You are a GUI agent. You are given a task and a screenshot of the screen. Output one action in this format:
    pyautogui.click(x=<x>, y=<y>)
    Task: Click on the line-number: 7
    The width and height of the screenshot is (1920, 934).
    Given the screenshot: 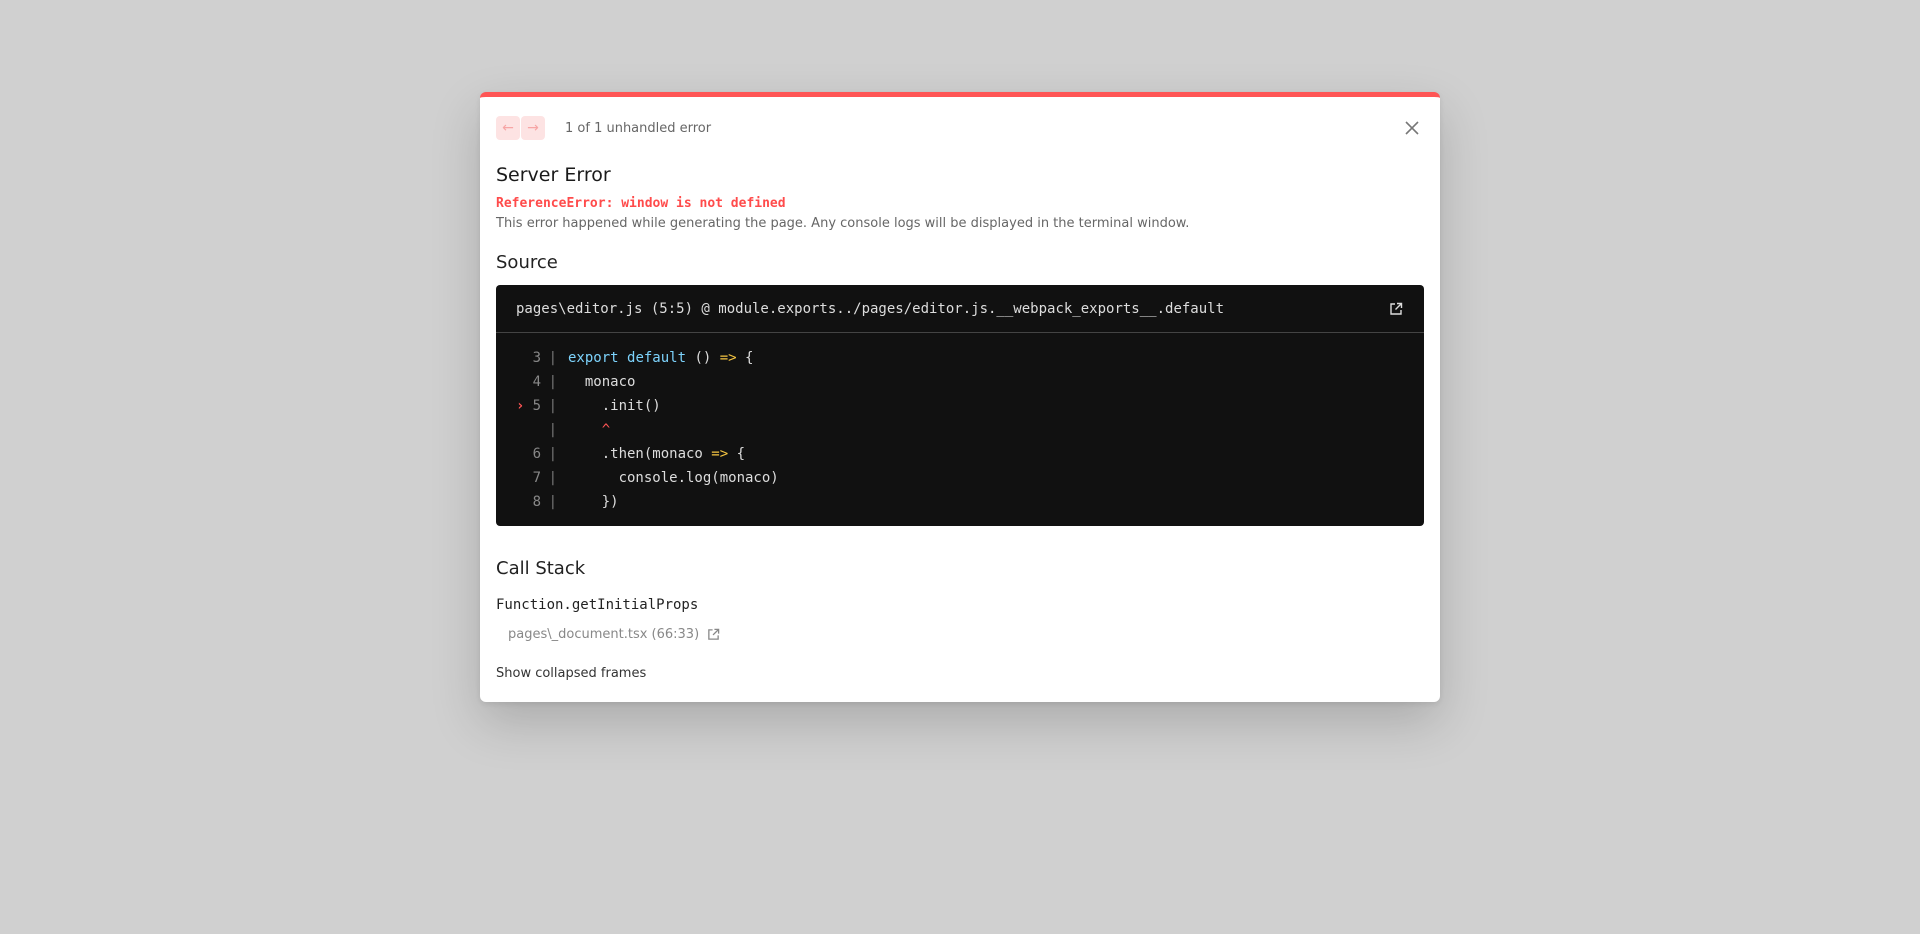 What is the action you would take?
    pyautogui.click(x=536, y=478)
    